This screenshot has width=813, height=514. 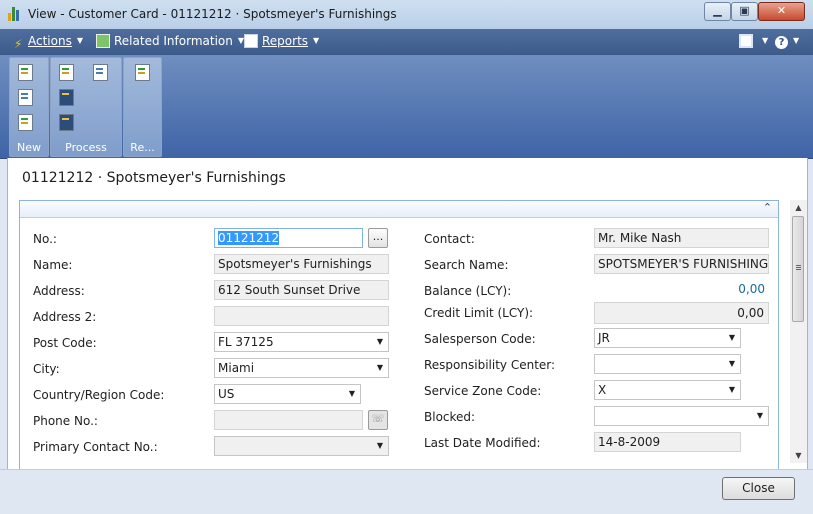 I want to click on fasttab-header: ⌃, so click(x=399, y=209).